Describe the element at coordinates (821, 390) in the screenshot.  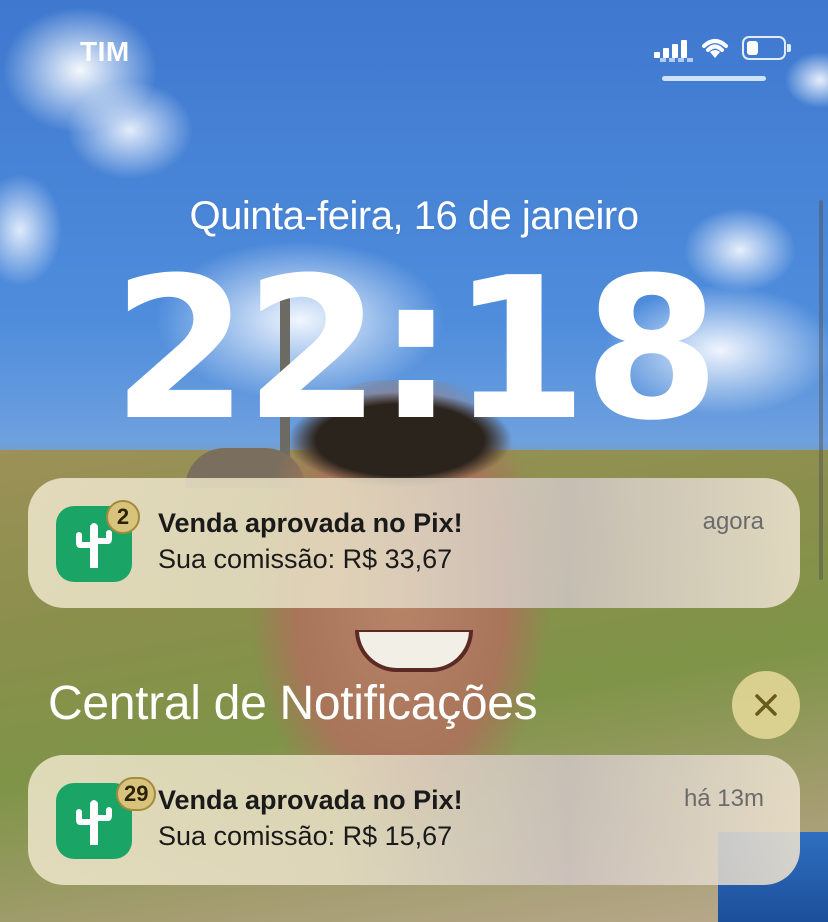
I see `scroll-indicator` at that location.